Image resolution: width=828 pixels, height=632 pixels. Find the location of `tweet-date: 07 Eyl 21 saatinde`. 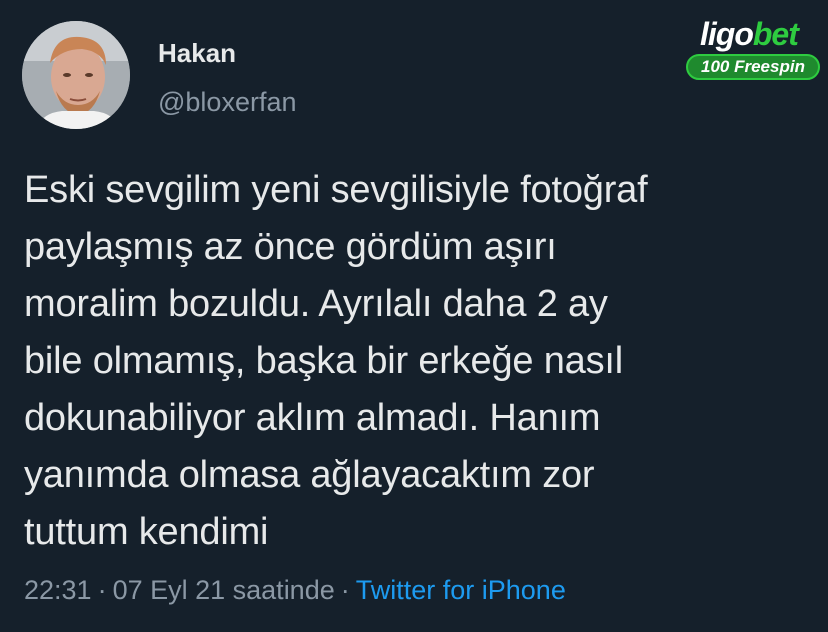

tweet-date: 07 Eyl 21 saatinde is located at coordinates (224, 590).